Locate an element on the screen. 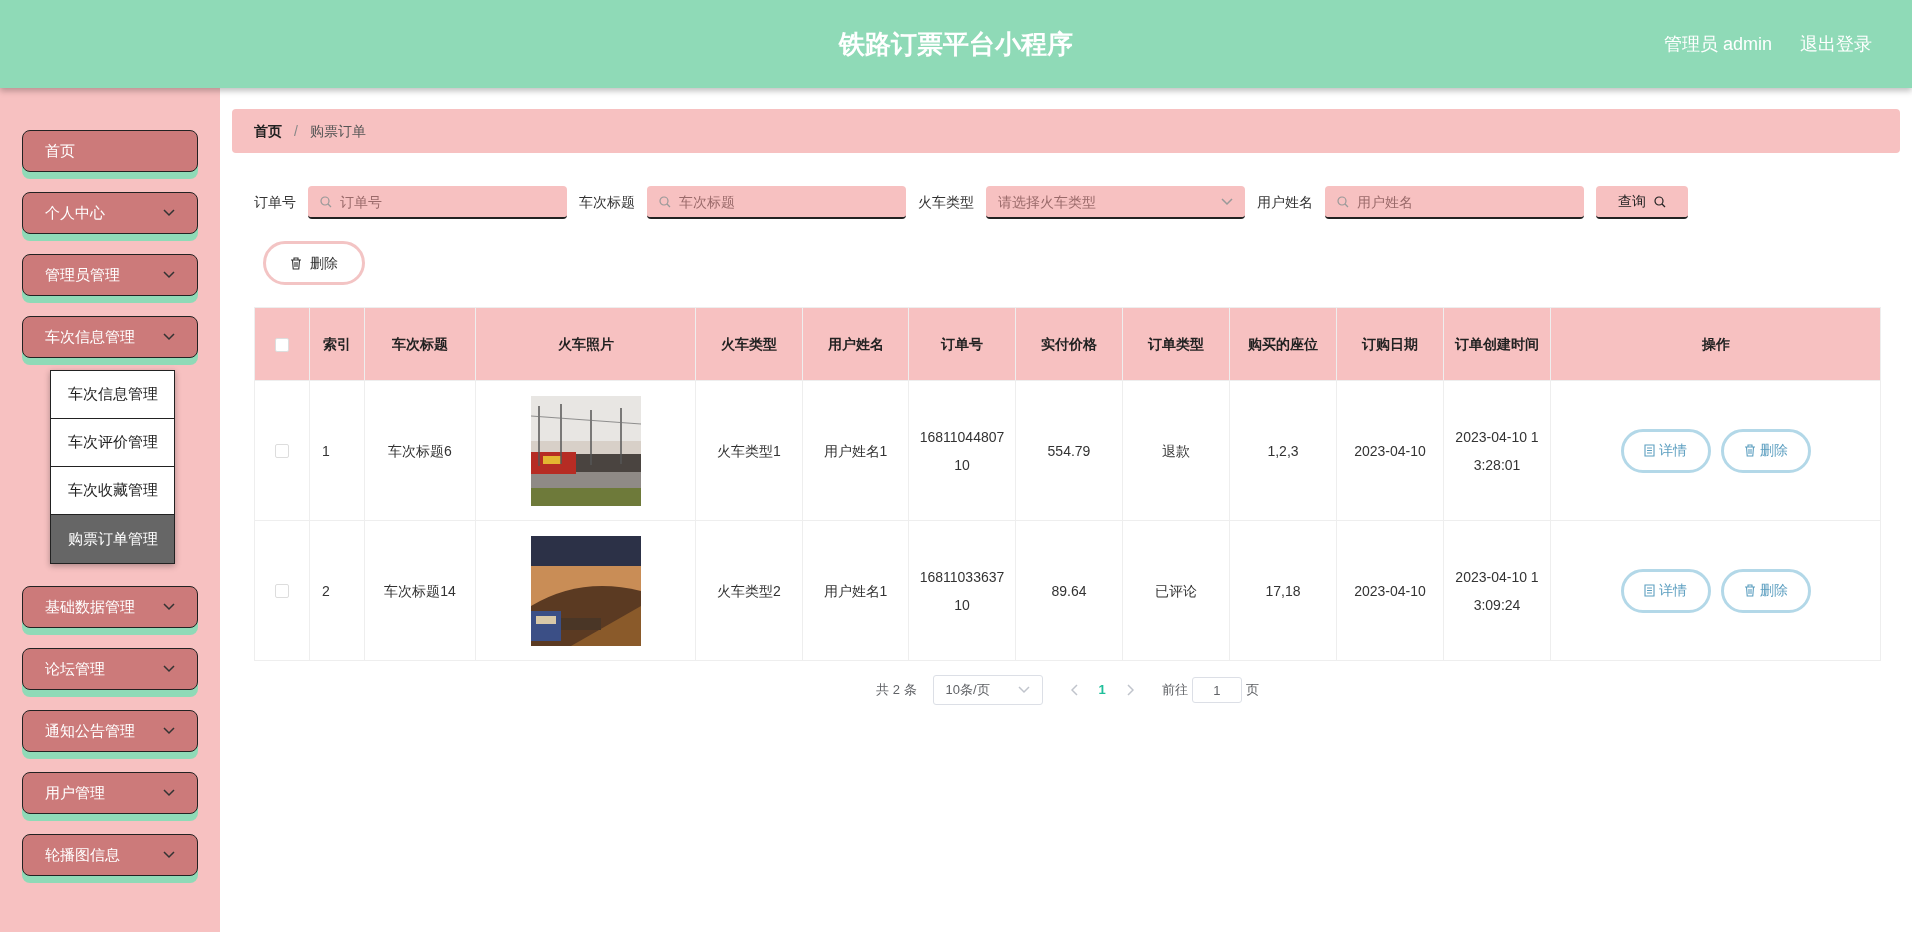 This screenshot has height=932, width=1912. goto-label: 前往 is located at coordinates (1174, 690).